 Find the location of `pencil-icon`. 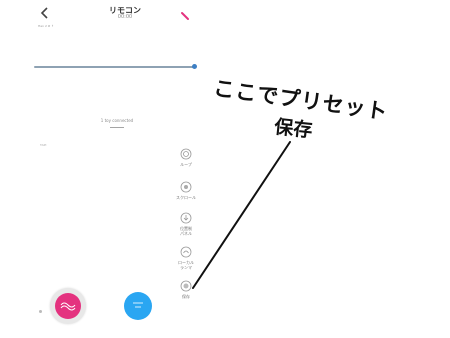

pencil-icon is located at coordinates (185, 16).